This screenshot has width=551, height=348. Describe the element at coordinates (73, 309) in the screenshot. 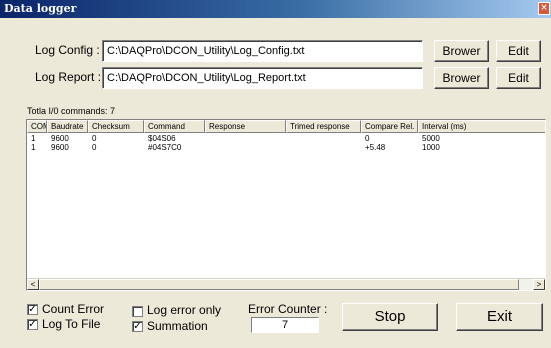

I see `count-error-label: Count Error` at that location.